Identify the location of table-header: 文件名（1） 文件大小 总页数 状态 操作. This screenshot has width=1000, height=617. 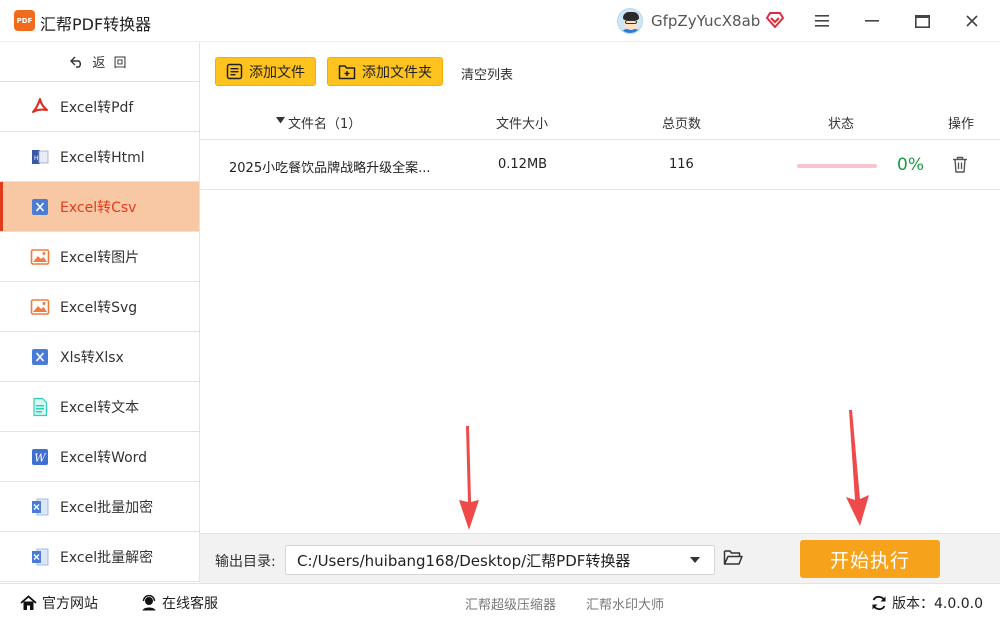
(600, 120).